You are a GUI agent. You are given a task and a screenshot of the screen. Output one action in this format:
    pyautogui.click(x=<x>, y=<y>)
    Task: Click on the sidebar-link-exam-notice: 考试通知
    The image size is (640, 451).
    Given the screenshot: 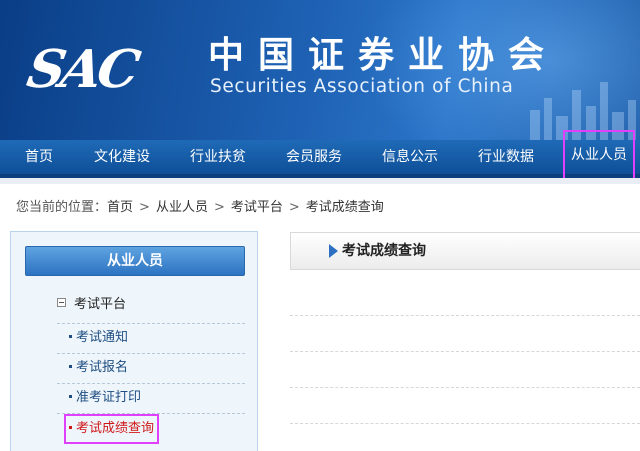 What is the action you would take?
    pyautogui.click(x=98, y=338)
    